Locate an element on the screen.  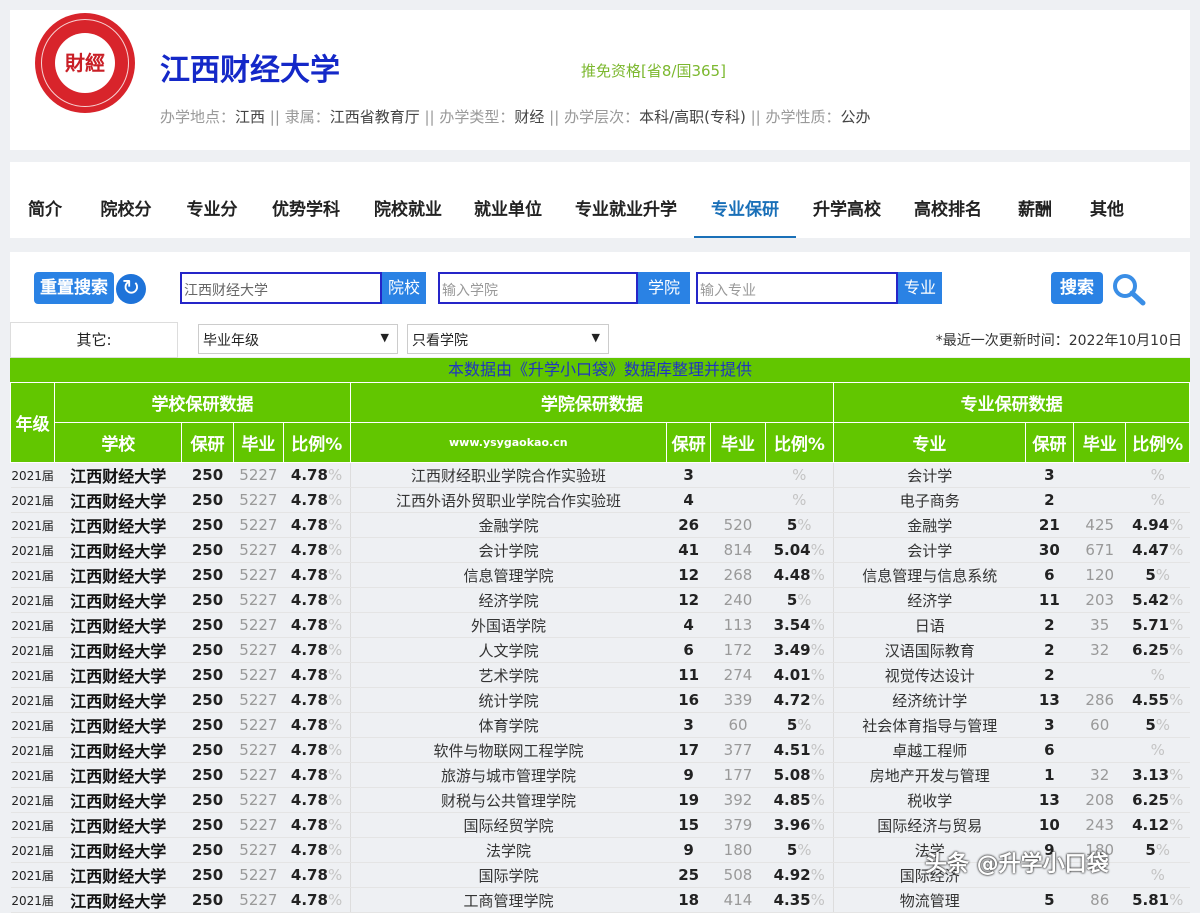
major-ratio-cell: 6.25% is located at coordinates (1157, 650).